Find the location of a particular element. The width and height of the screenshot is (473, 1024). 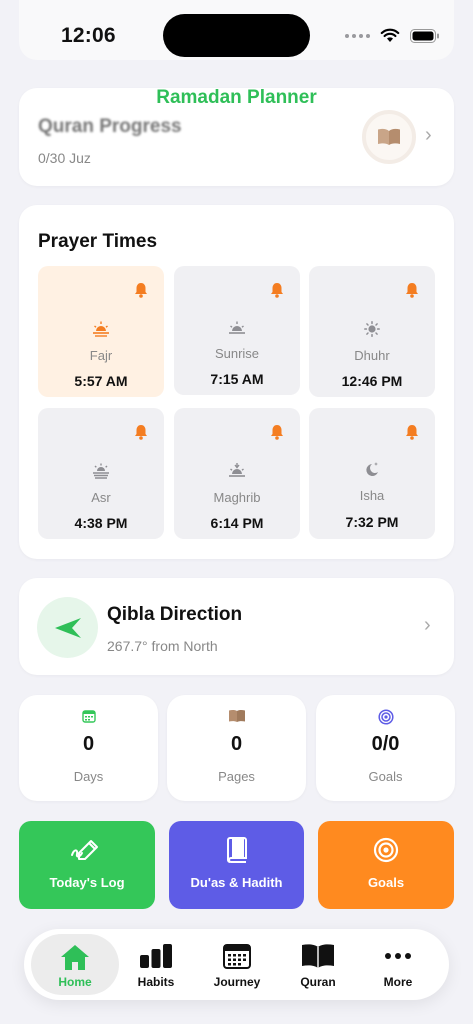

prayer-tile-dhuhr: Dhuhr 12:46 PM is located at coordinates (372, 331).